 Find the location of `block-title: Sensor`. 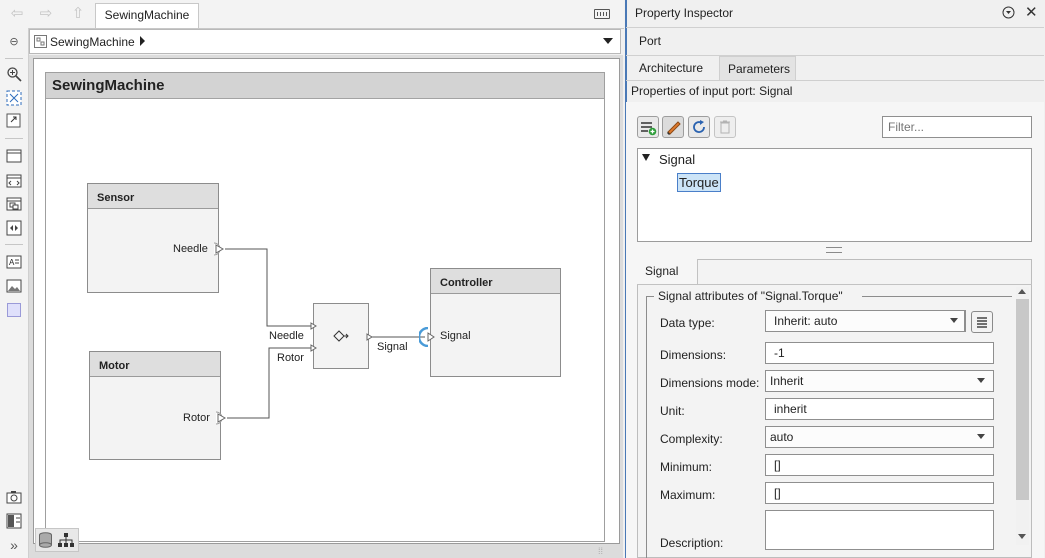

block-title: Sensor is located at coordinates (153, 196).